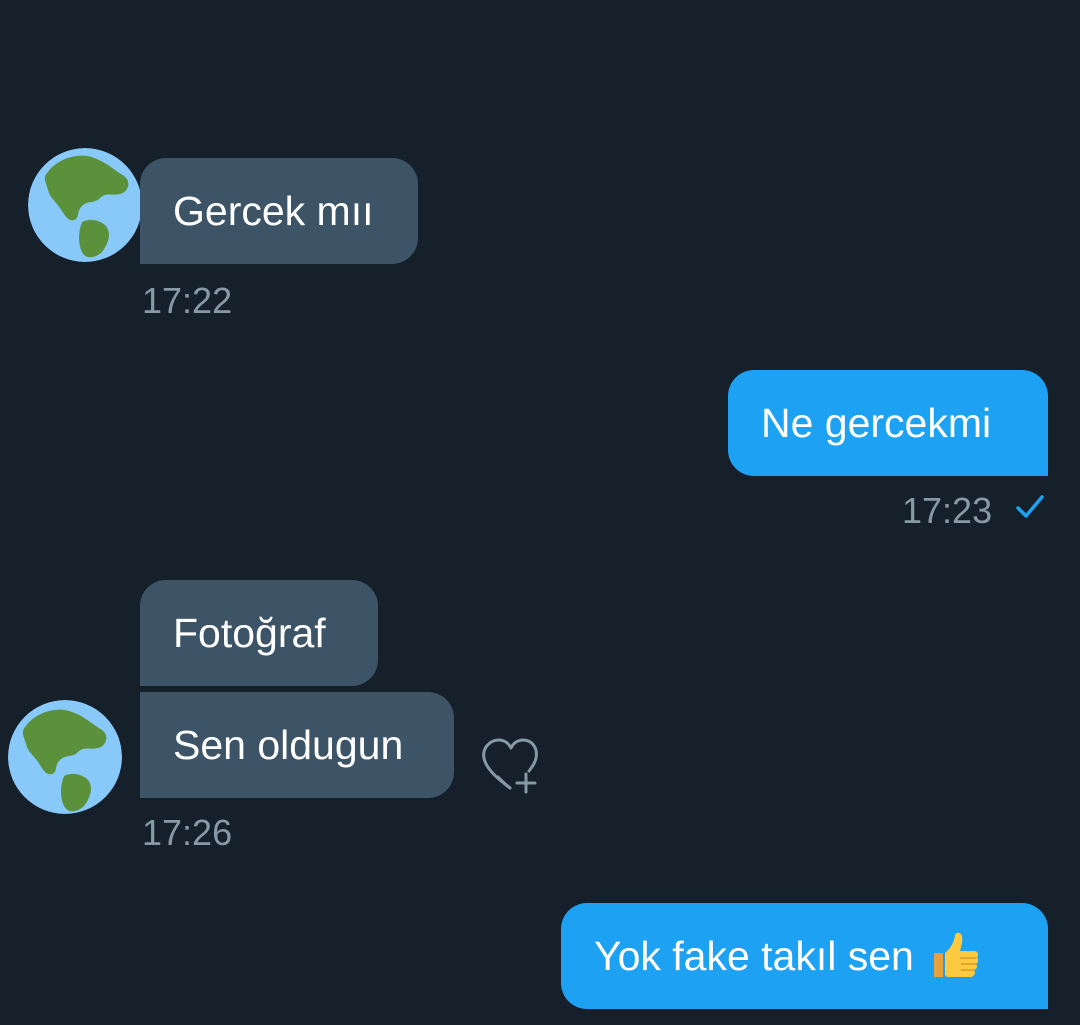  Describe the element at coordinates (754, 955) in the screenshot. I see `message-text: Yok fake takıl sen` at that location.